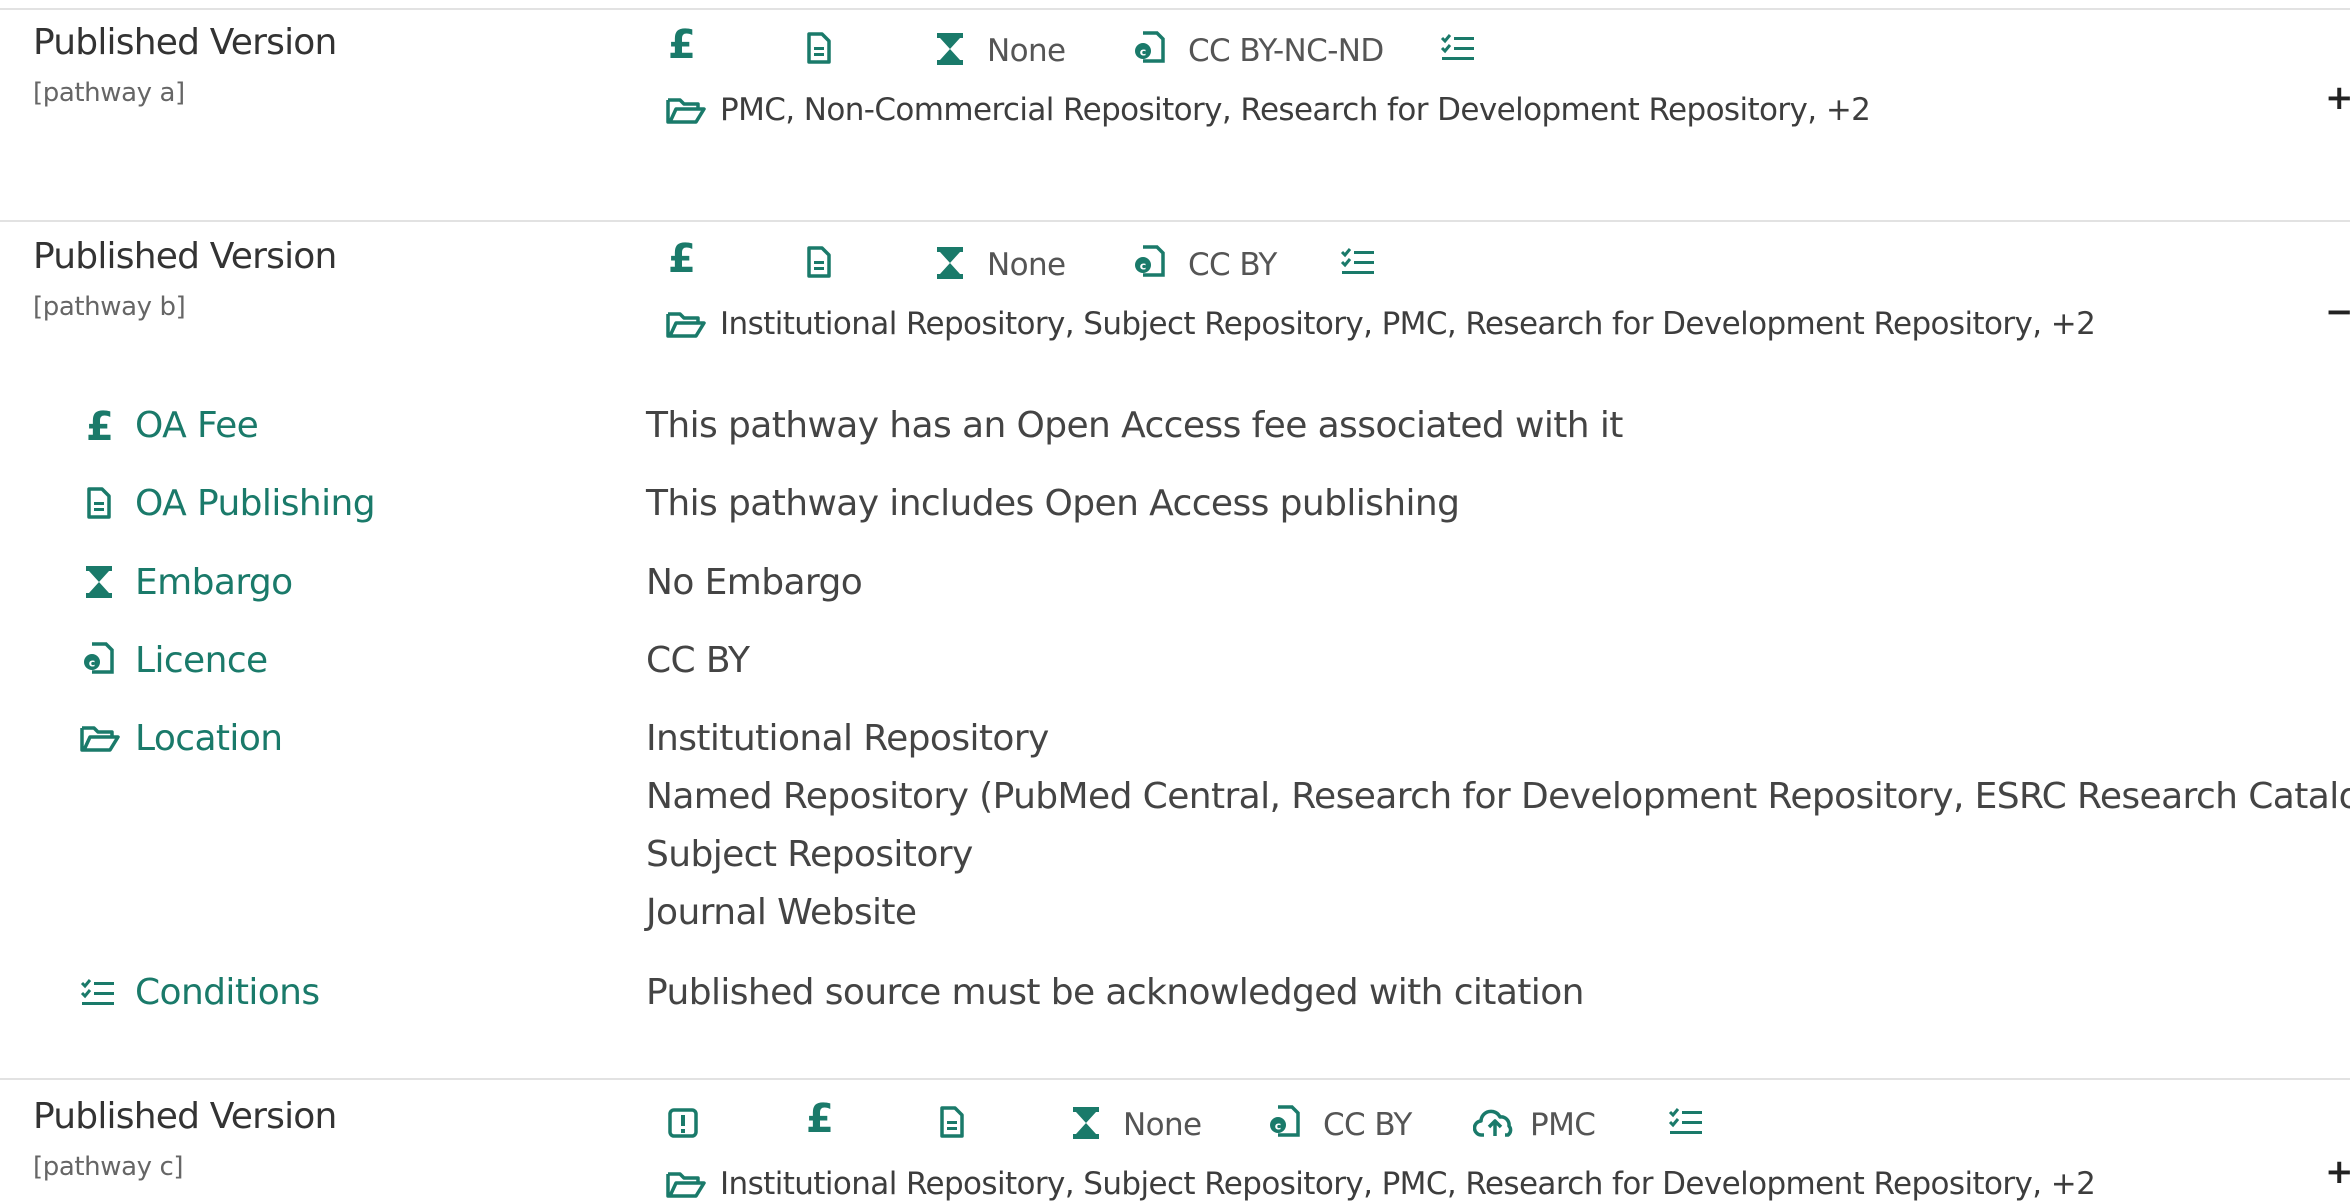 This screenshot has height=1202, width=2350. What do you see at coordinates (227, 992) in the screenshot?
I see `detail-label-conditions: Conditions` at bounding box center [227, 992].